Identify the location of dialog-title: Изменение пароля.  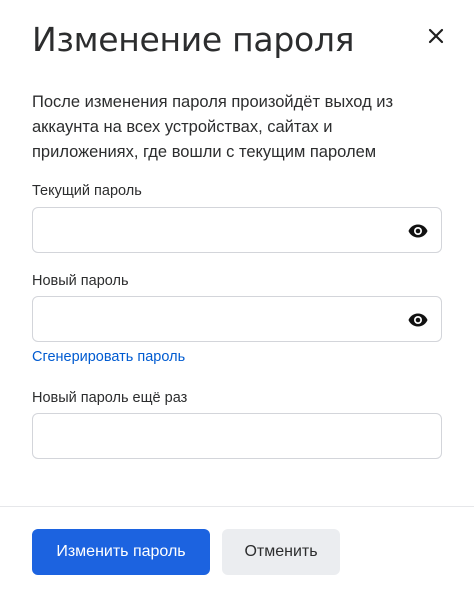
(193, 39).